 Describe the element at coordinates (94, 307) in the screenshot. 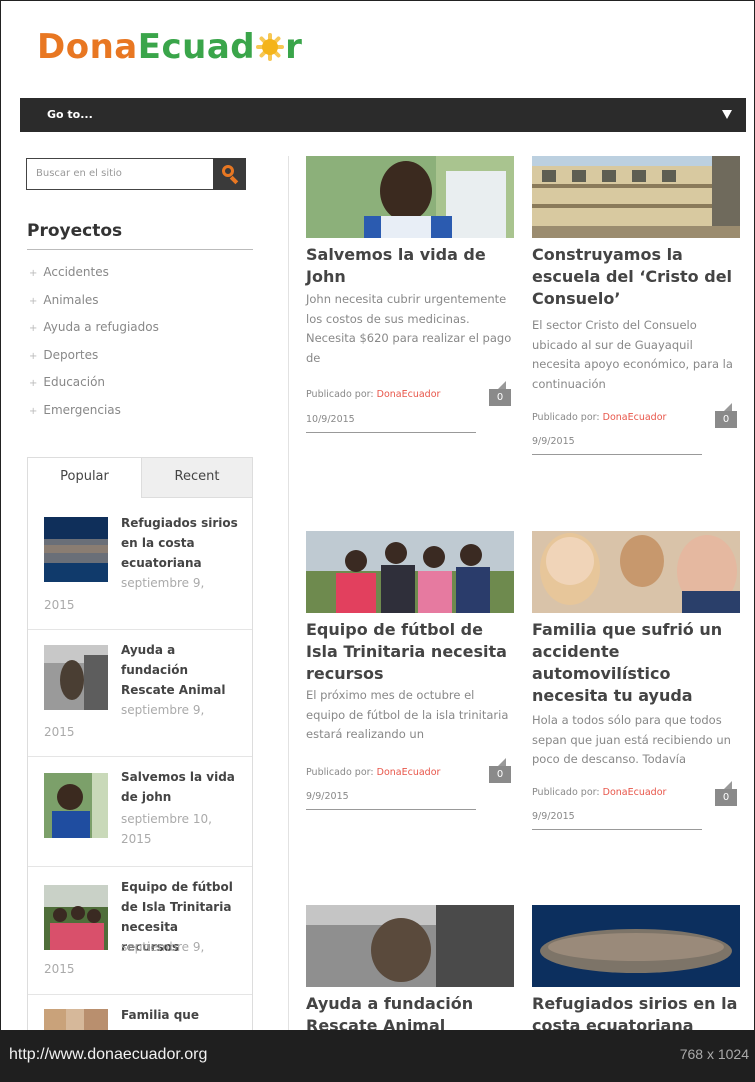

I see `category-item: + Animales` at that location.